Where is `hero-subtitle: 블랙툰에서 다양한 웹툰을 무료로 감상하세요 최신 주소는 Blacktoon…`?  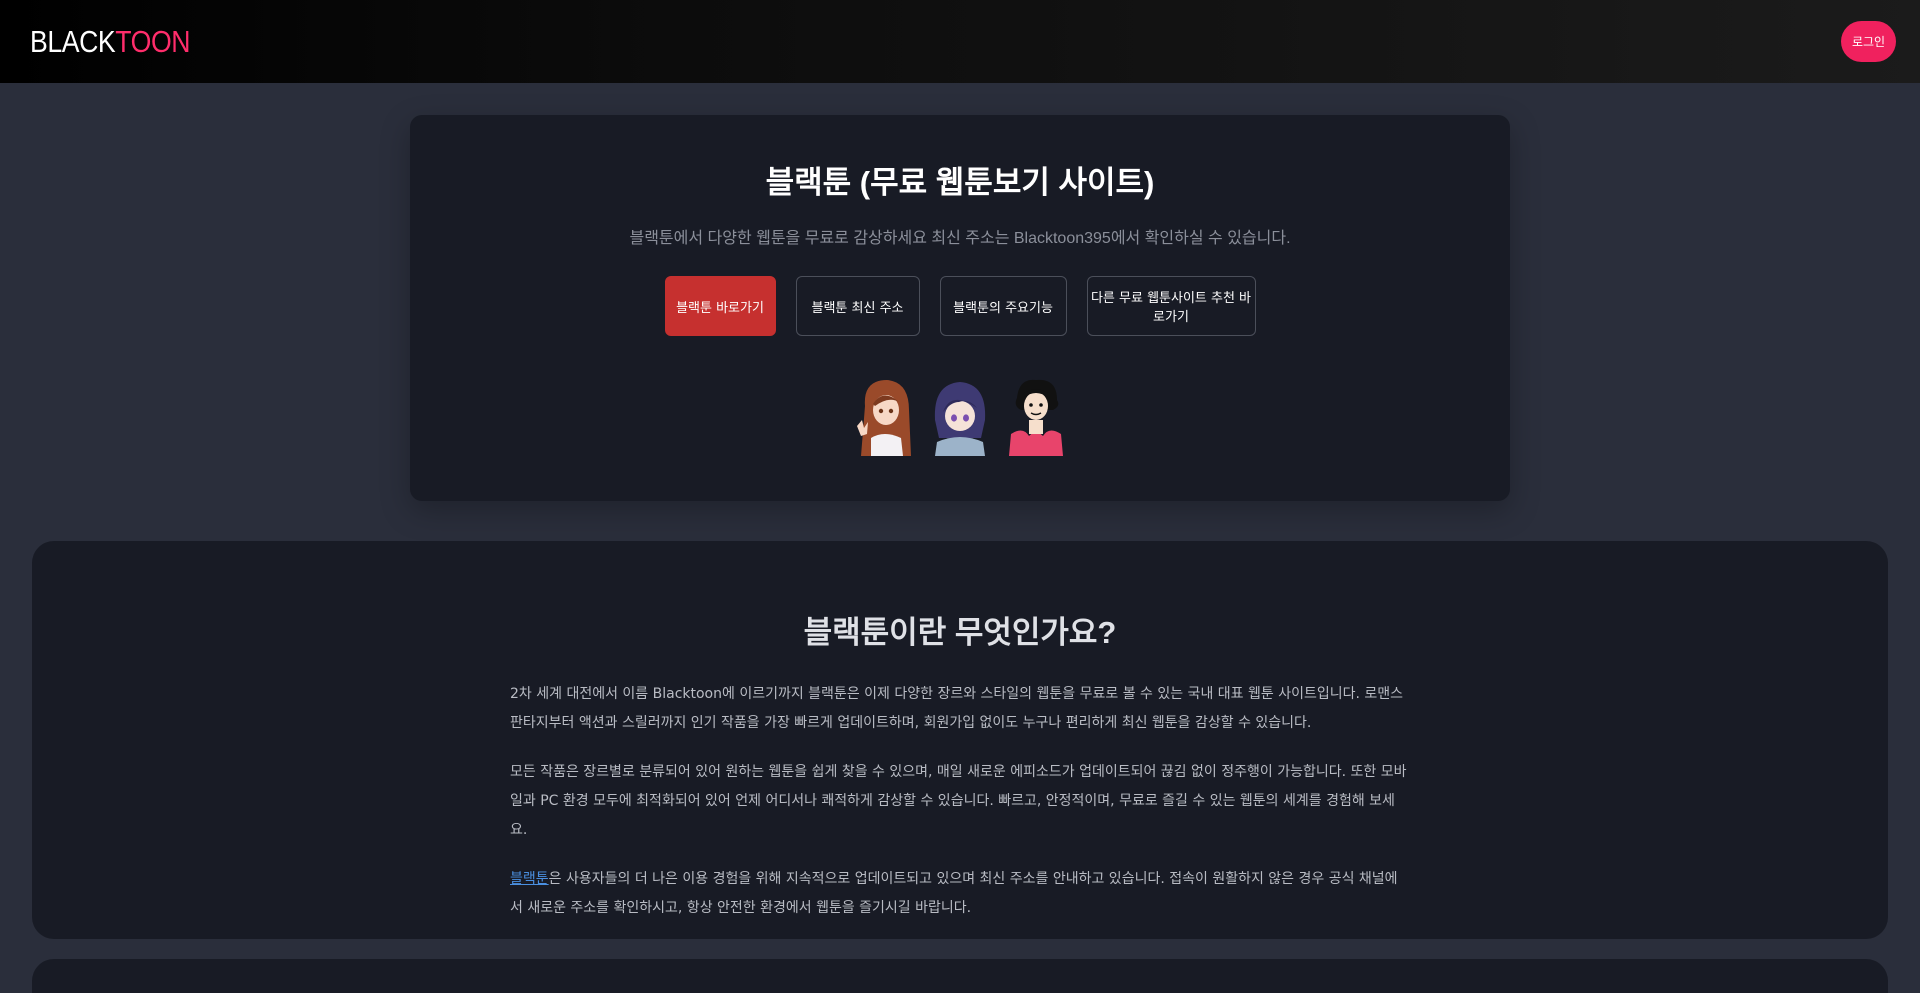
hero-subtitle: 블랙툰에서 다양한 웹툰을 무료로 감상하세요 최신 주소는 Blacktoon… is located at coordinates (960, 238).